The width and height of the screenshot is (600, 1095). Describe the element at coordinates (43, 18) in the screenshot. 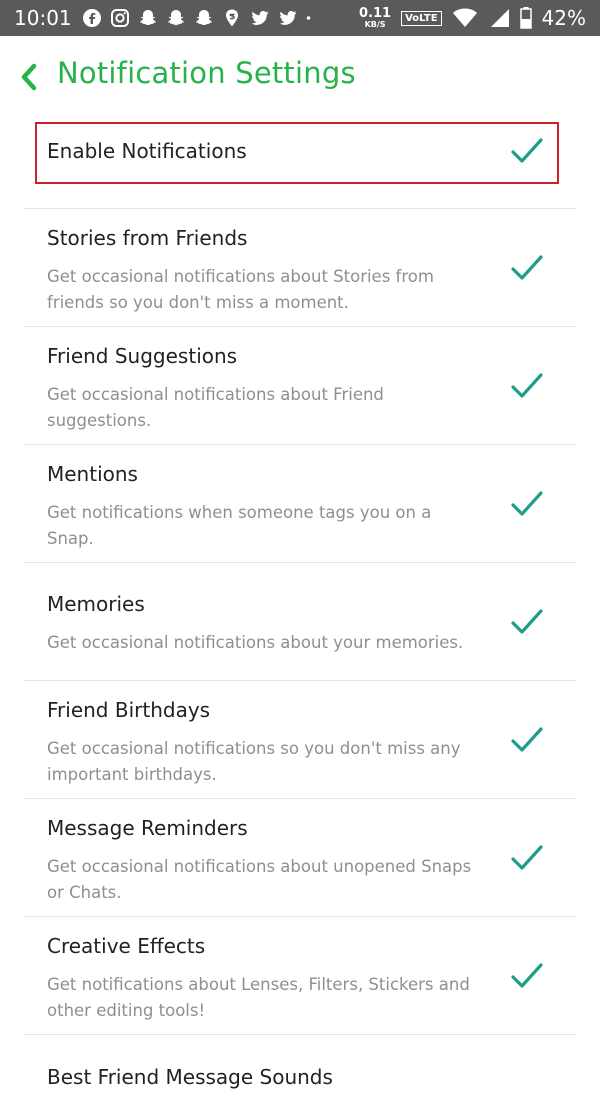

I see `status-time: 10:01` at that location.